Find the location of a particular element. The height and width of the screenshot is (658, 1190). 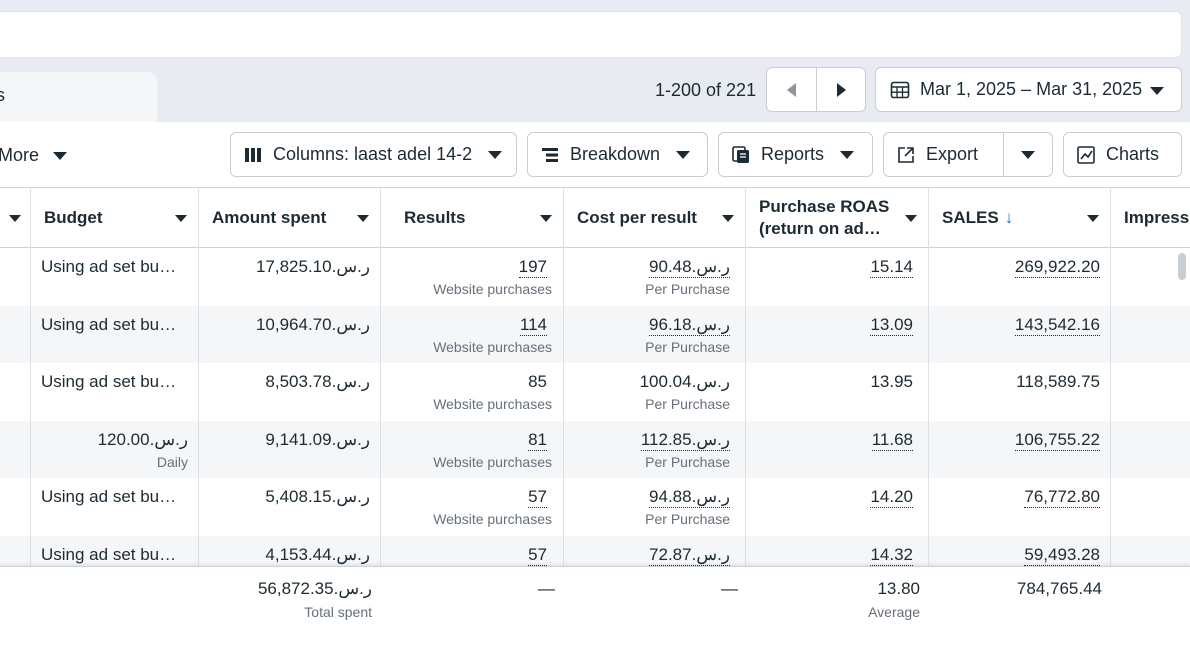

more-label: More is located at coordinates (20, 155).